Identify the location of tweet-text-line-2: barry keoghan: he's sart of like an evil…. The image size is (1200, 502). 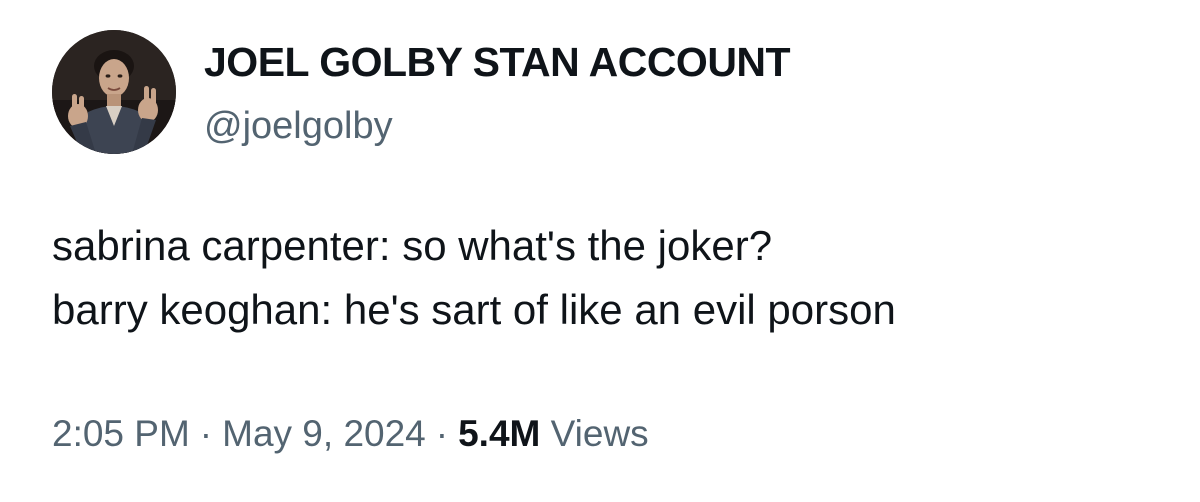
(474, 309).